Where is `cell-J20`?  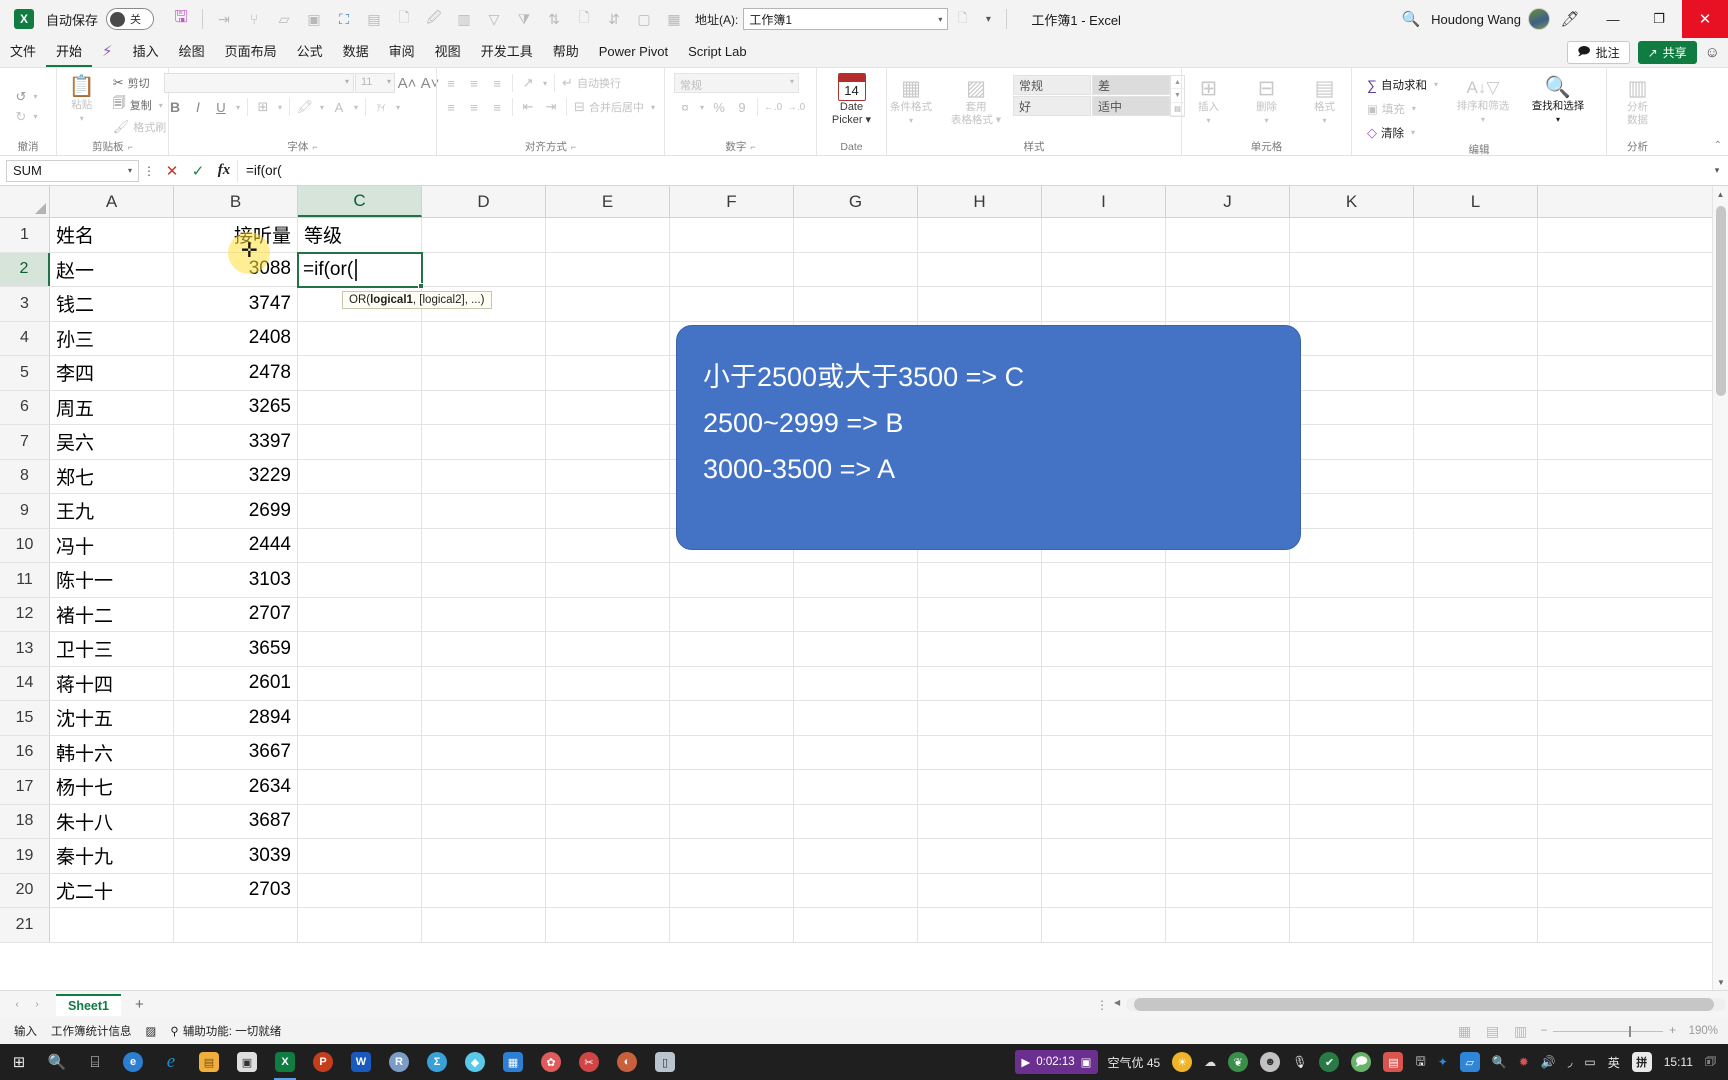
cell-J20 is located at coordinates (1228, 890).